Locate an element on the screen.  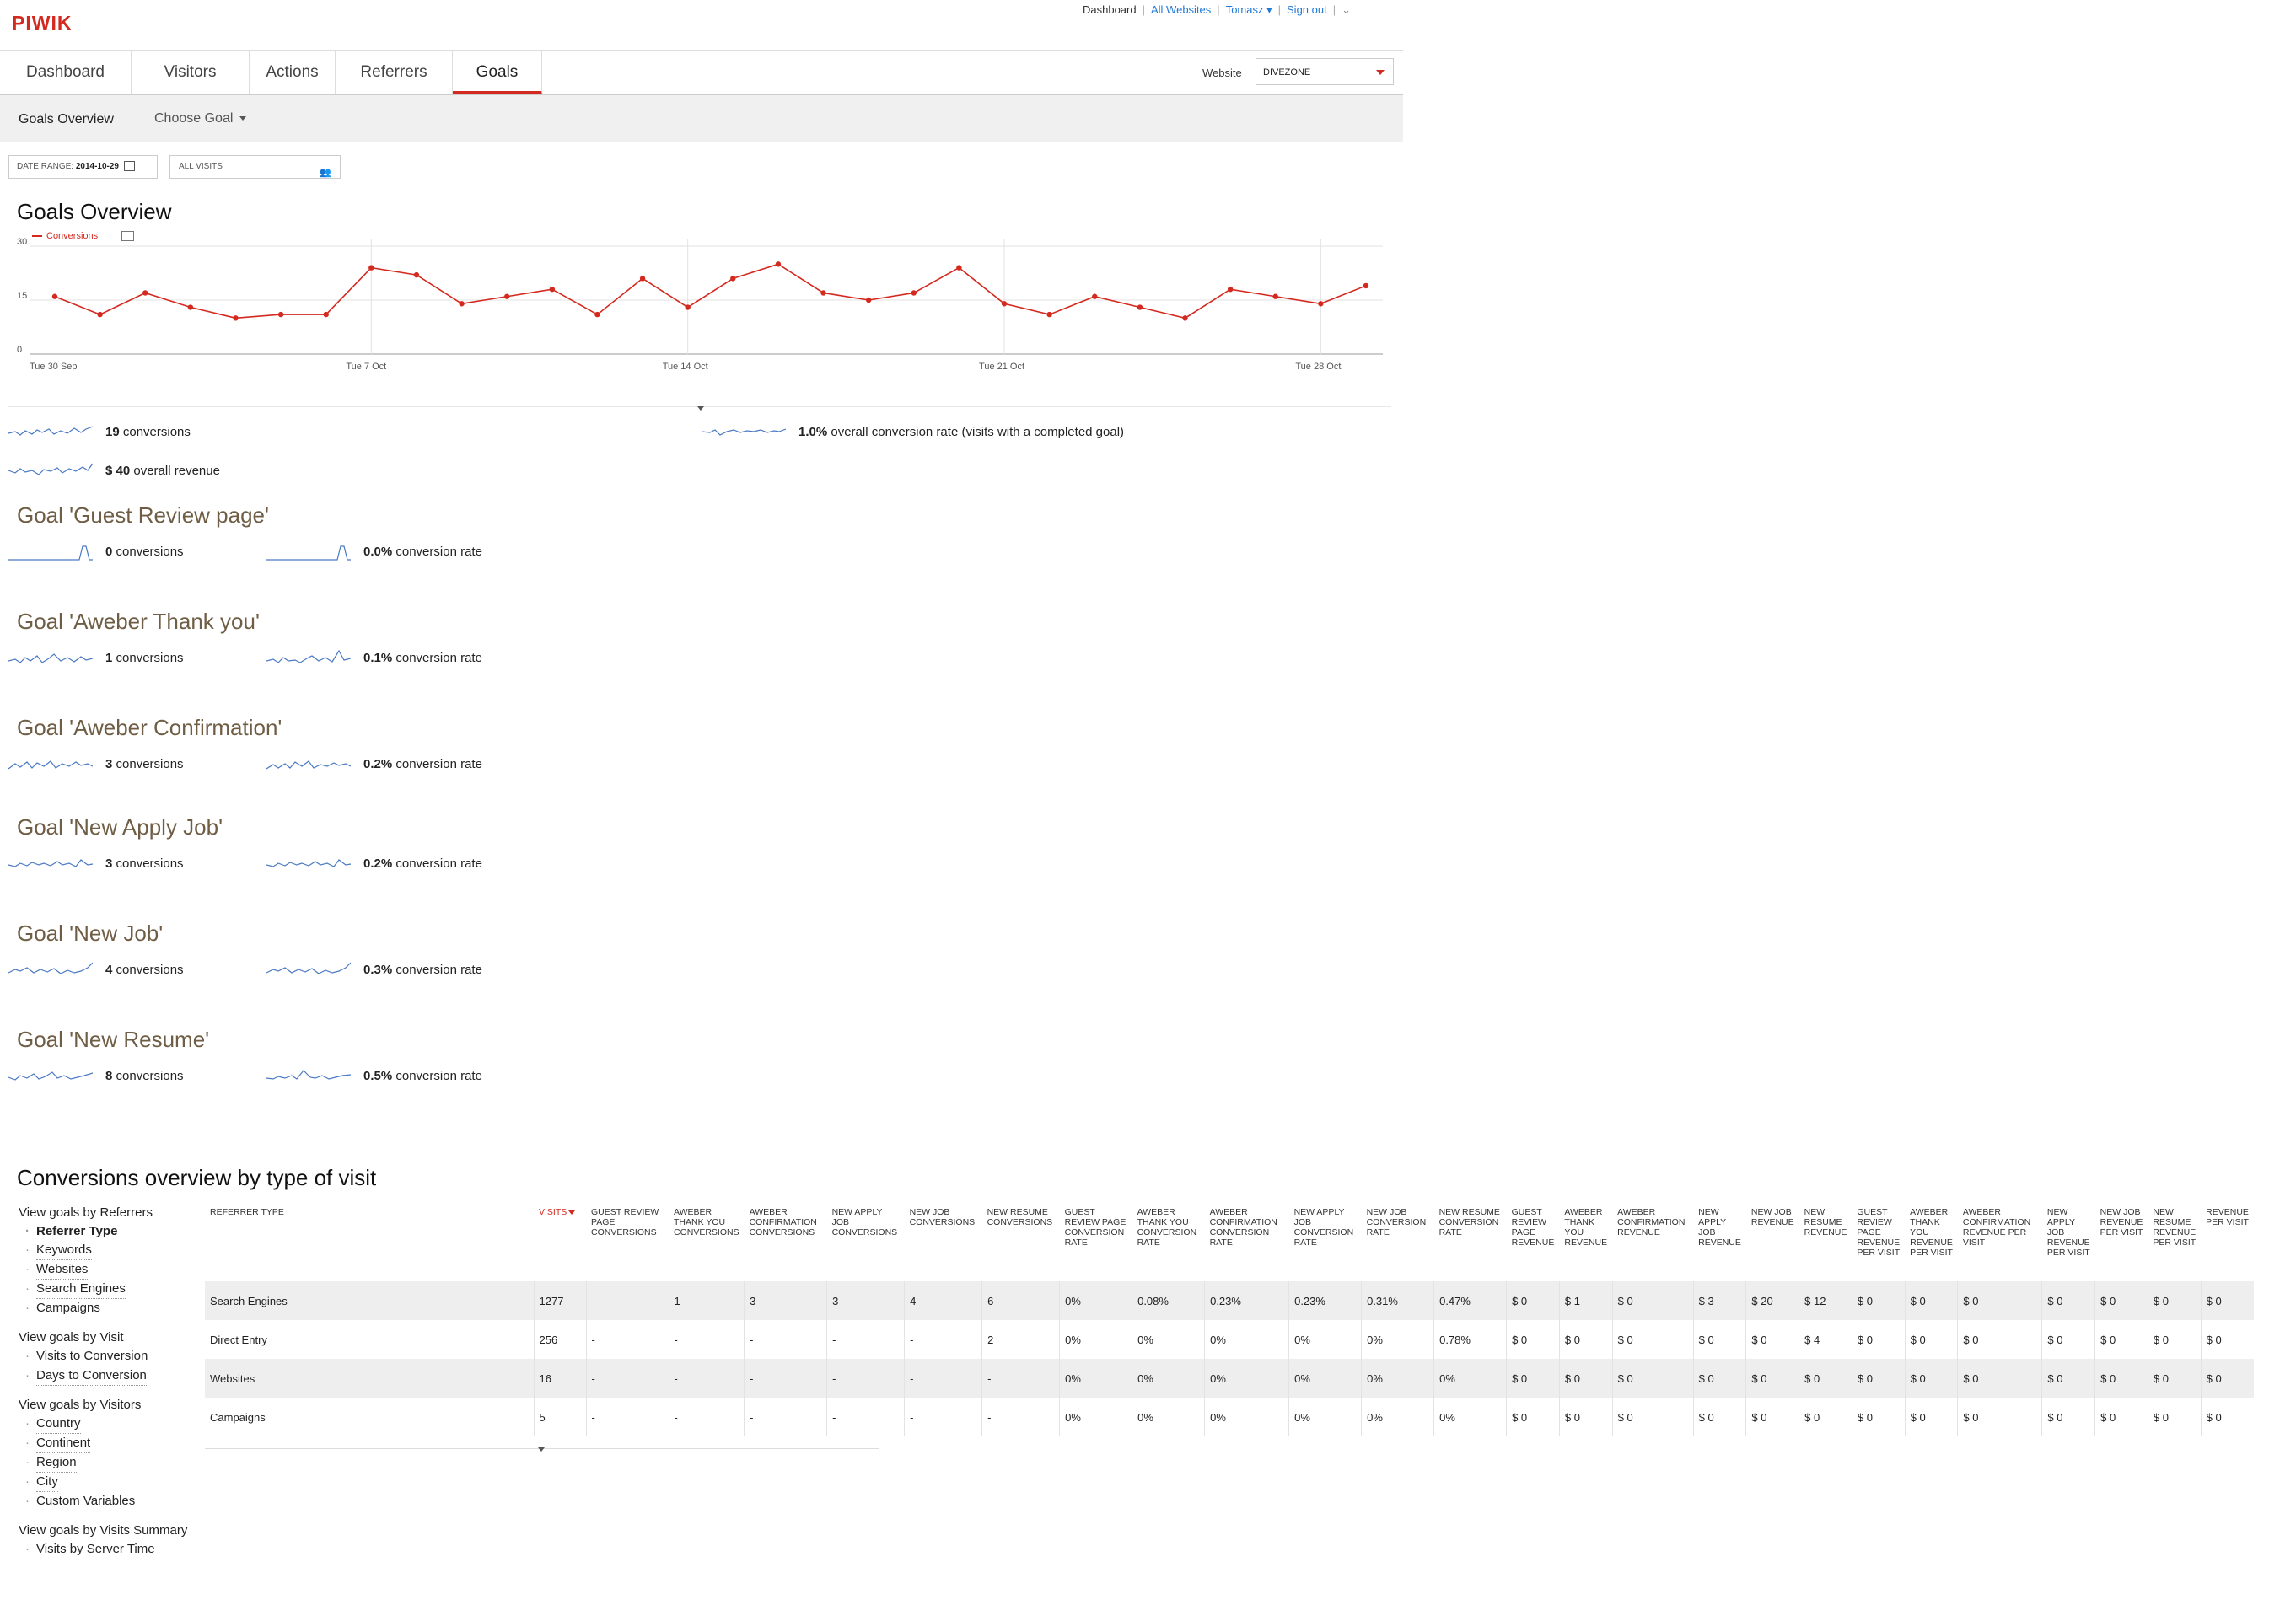
column-header: AWEBER CONFIRMATION CONVERSIONS is located at coordinates (786, 1242).